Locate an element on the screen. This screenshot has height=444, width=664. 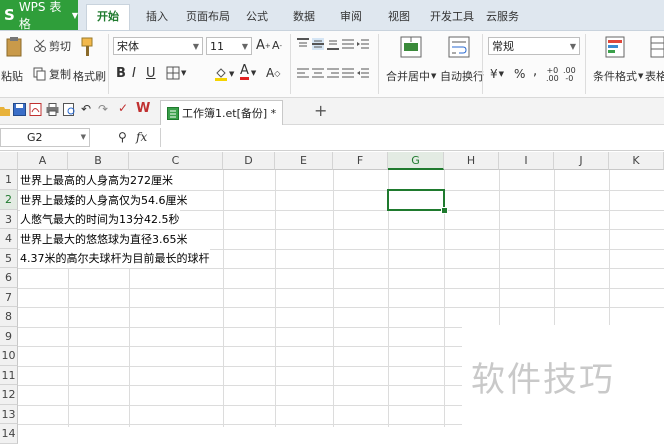
fill-color-icon: ▼ is located at coordinates (224, 73).